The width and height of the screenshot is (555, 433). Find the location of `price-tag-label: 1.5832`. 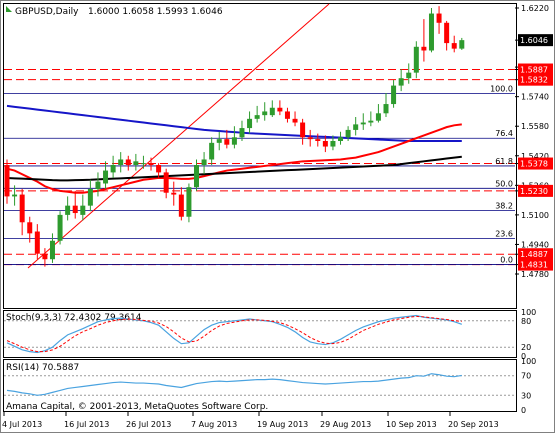

price-tag-label: 1.5832 is located at coordinates (534, 80).